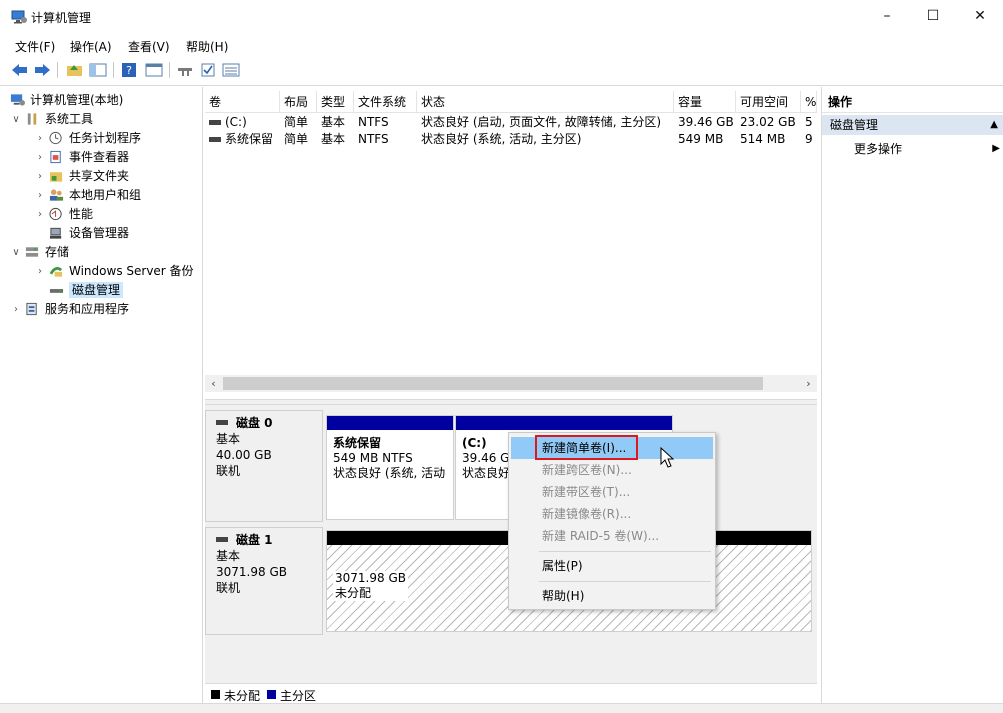 This screenshot has width=1003, height=713. I want to click on percent-cell: 9, so click(809, 139).